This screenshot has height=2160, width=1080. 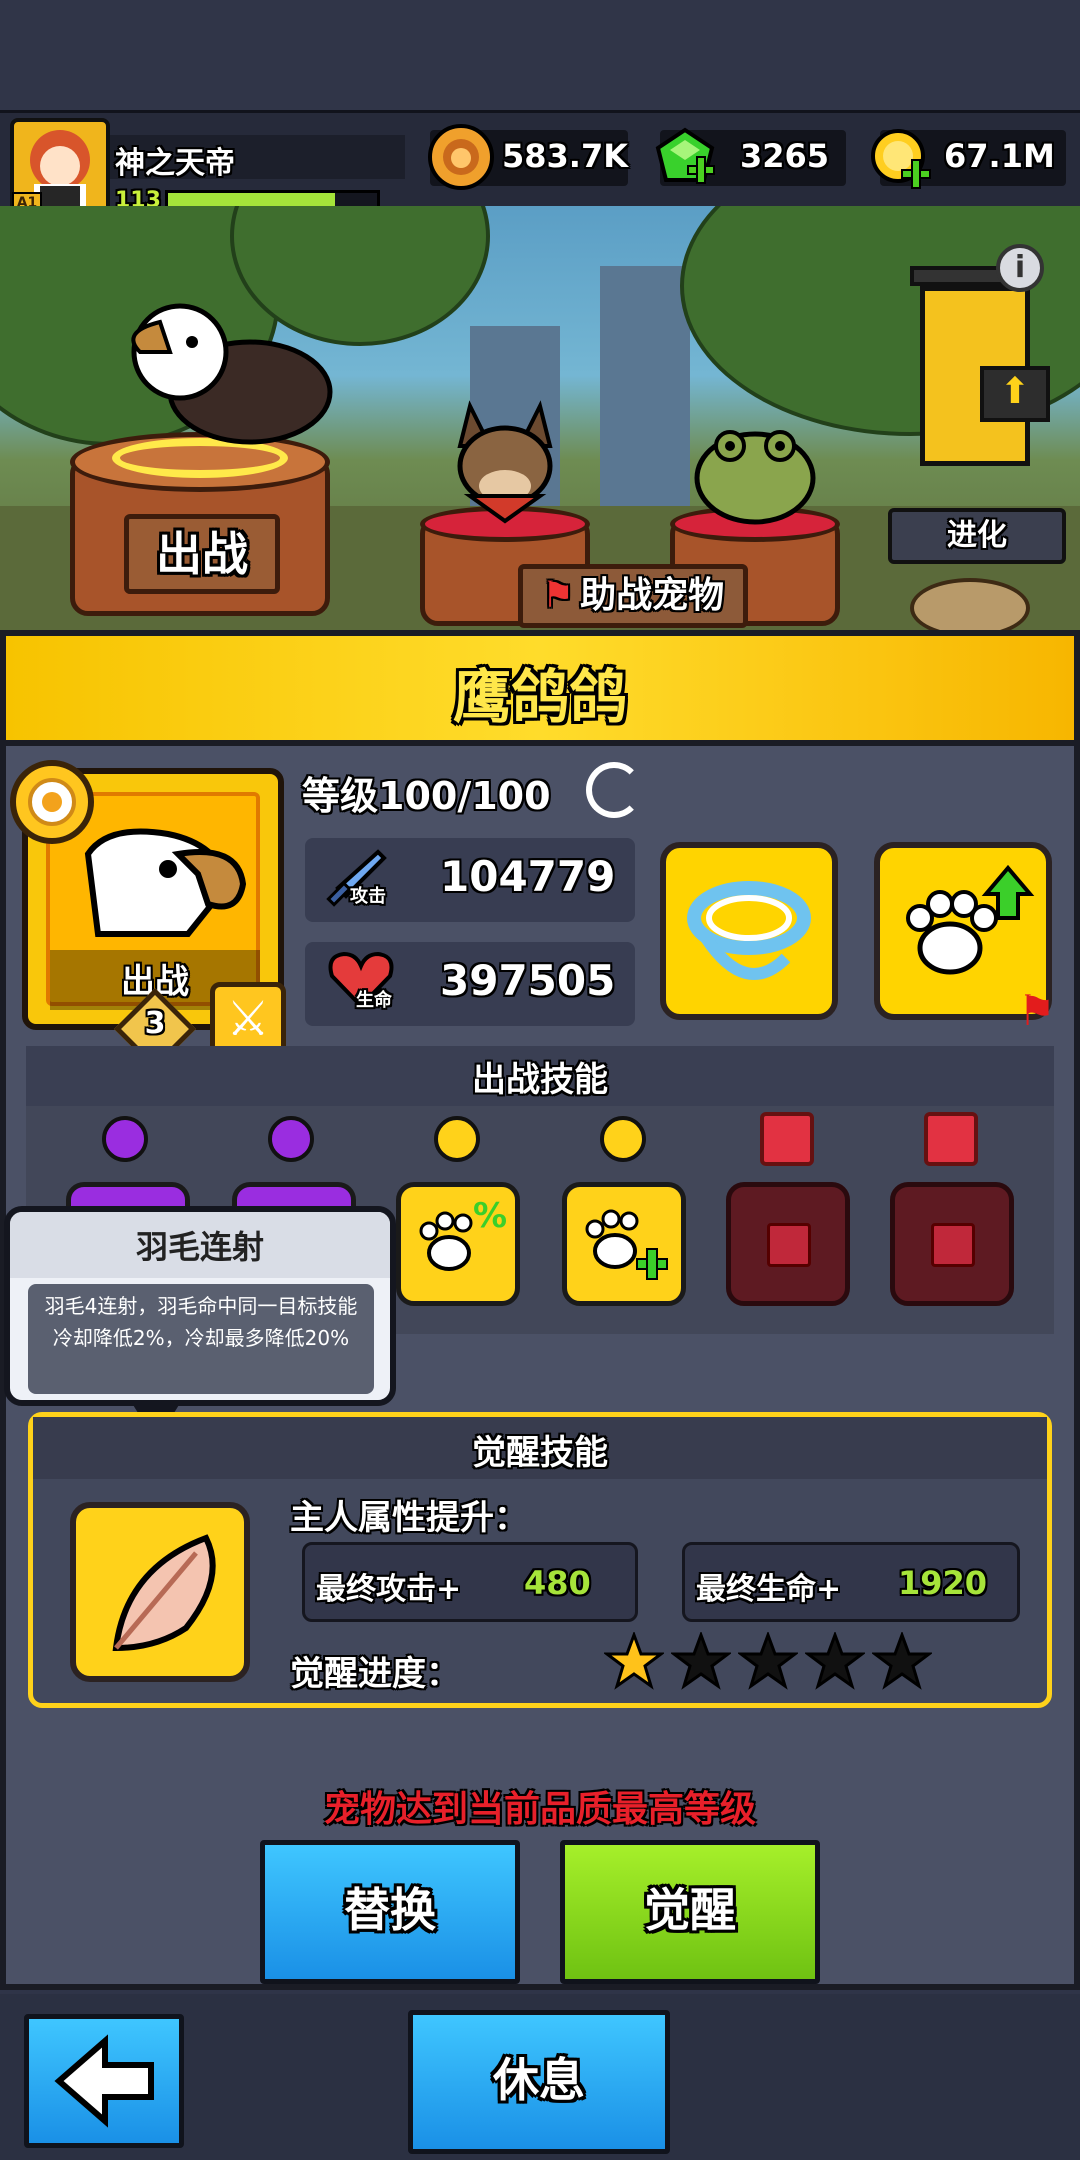 What do you see at coordinates (163, 889) in the screenshot?
I see `eagle-portrait-icon` at bounding box center [163, 889].